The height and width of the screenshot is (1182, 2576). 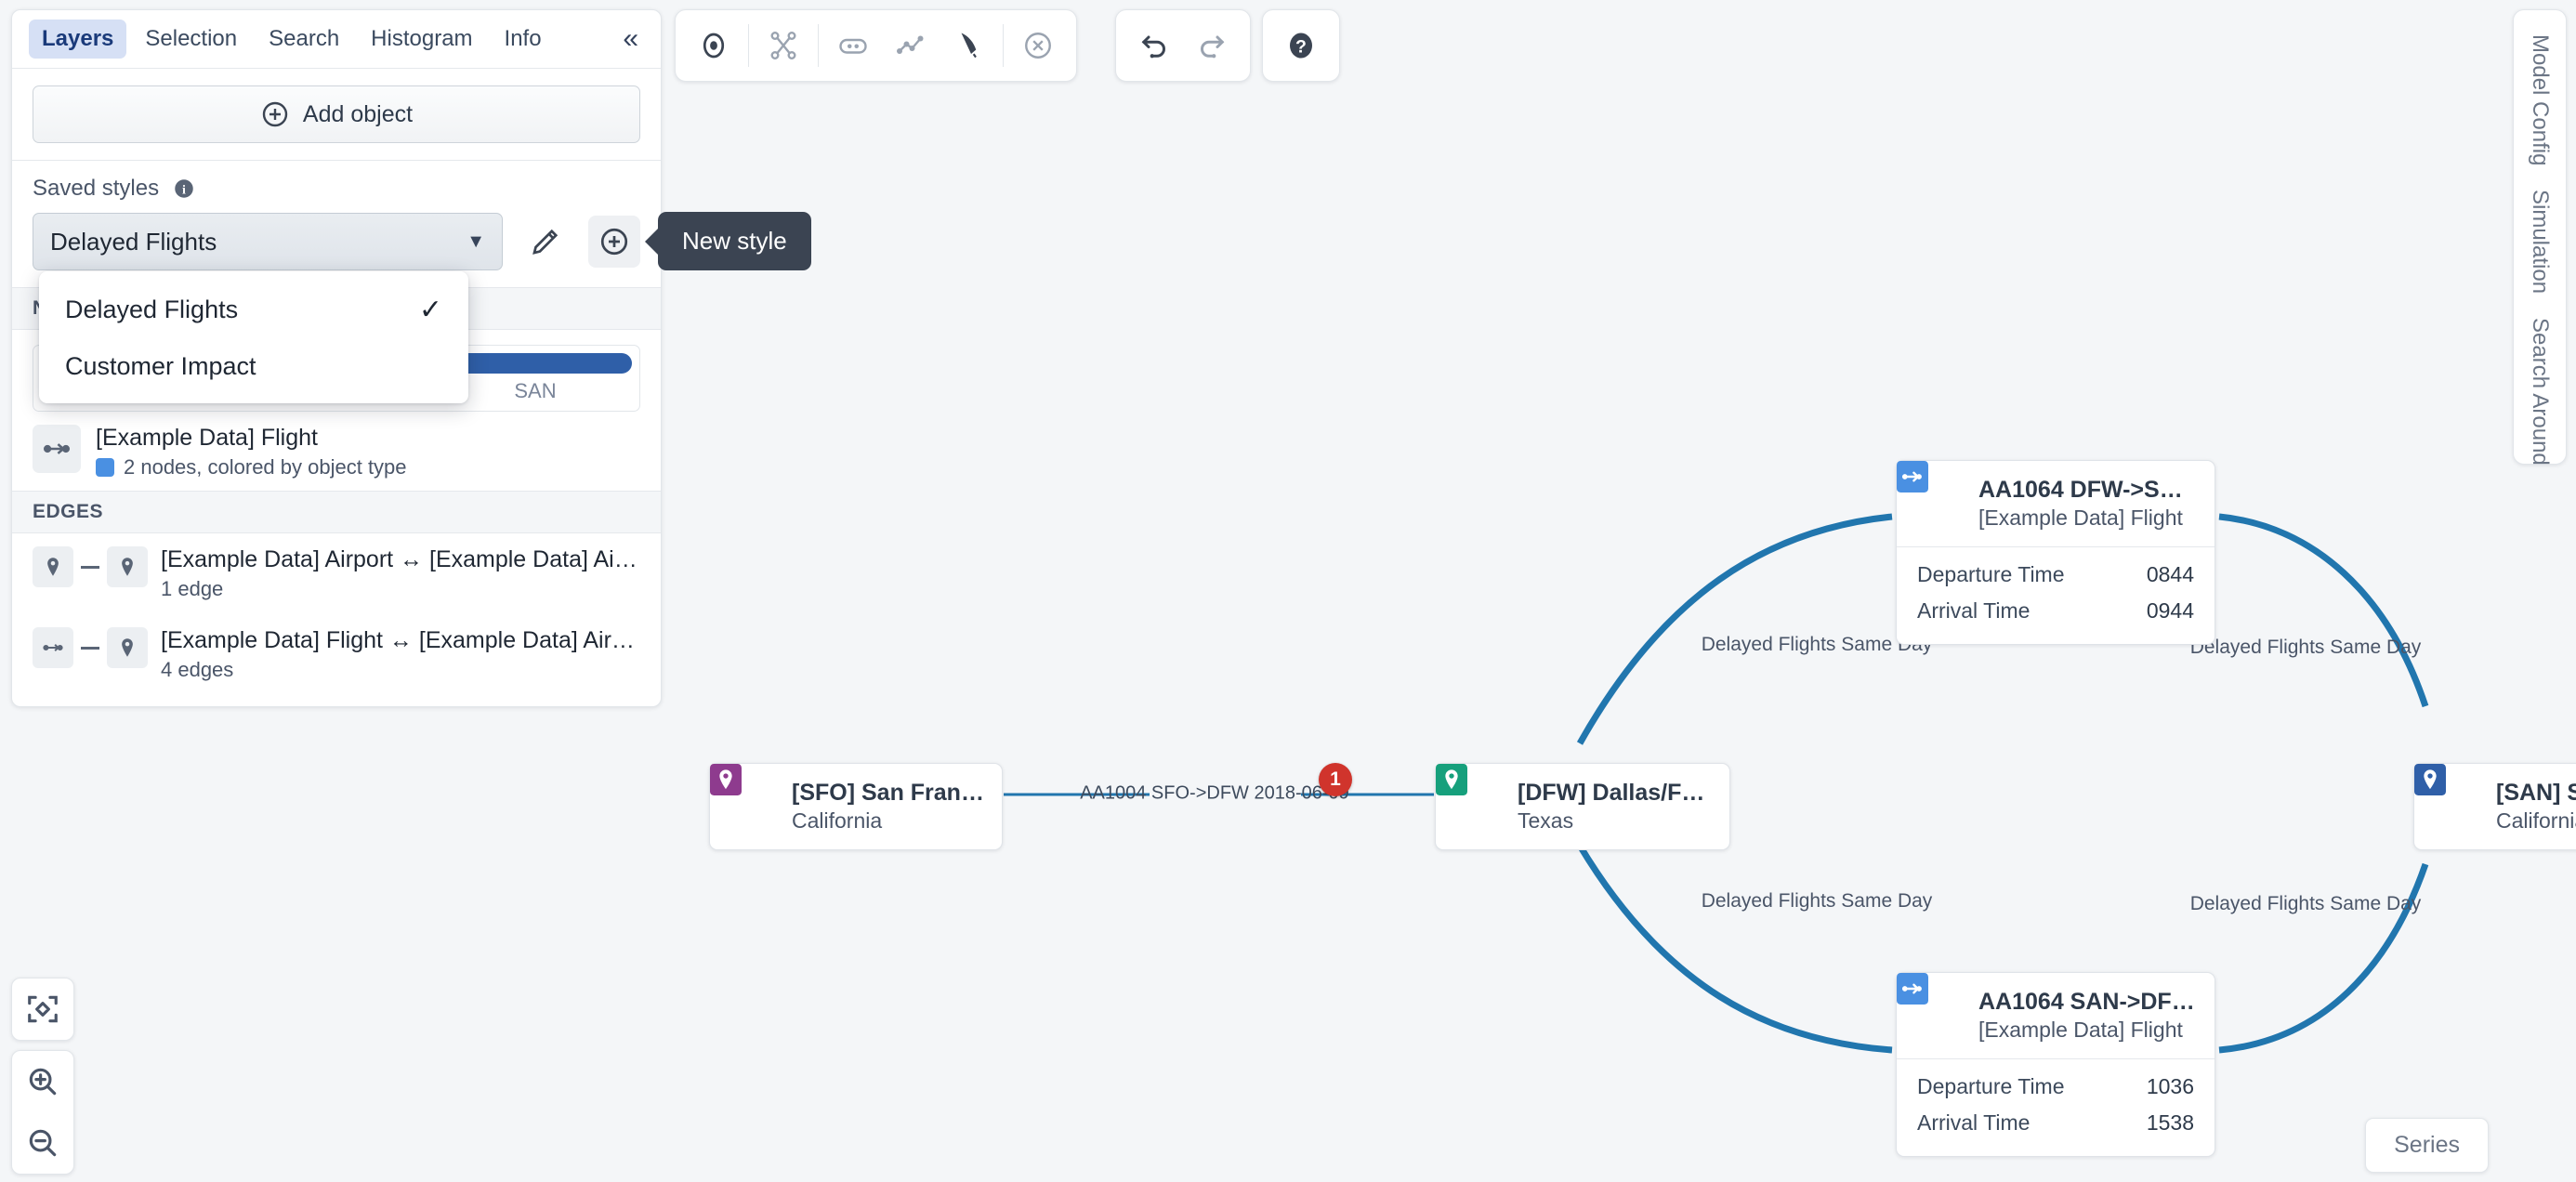 I want to click on node-subtitle: Texas, so click(x=1546, y=820).